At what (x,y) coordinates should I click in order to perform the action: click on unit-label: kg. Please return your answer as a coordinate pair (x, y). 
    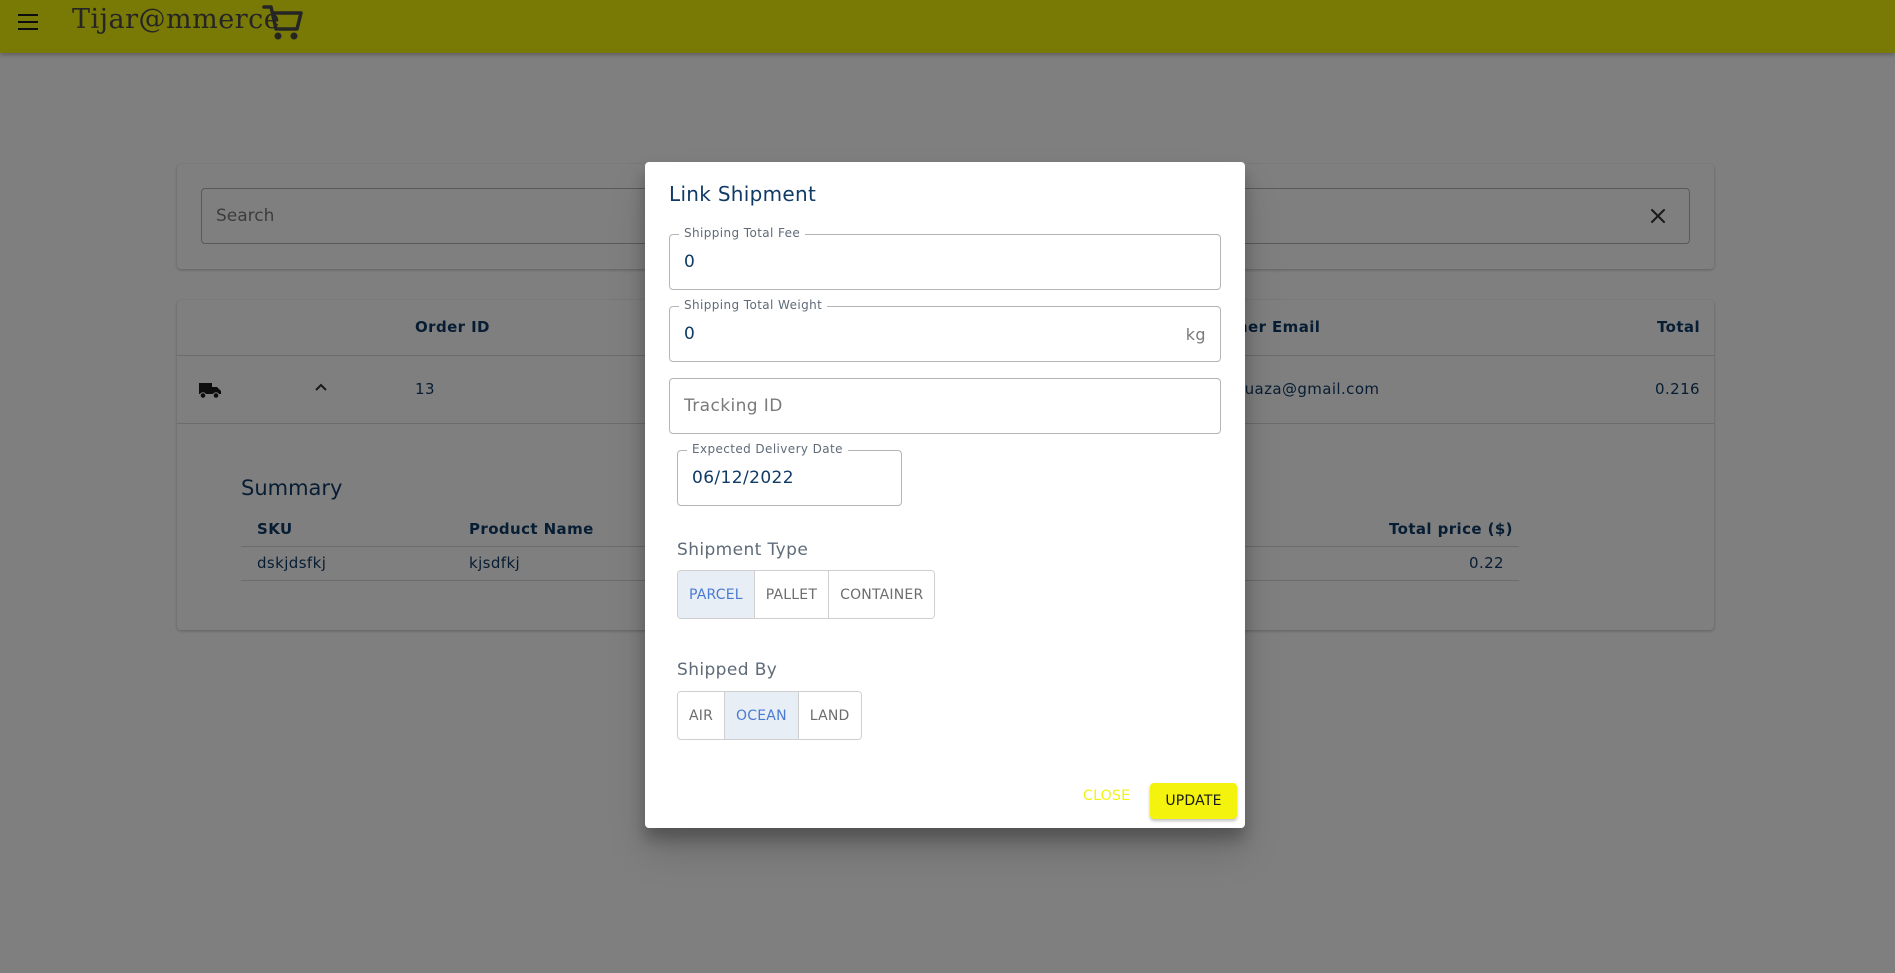
    Looking at the image, I should click on (1195, 334).